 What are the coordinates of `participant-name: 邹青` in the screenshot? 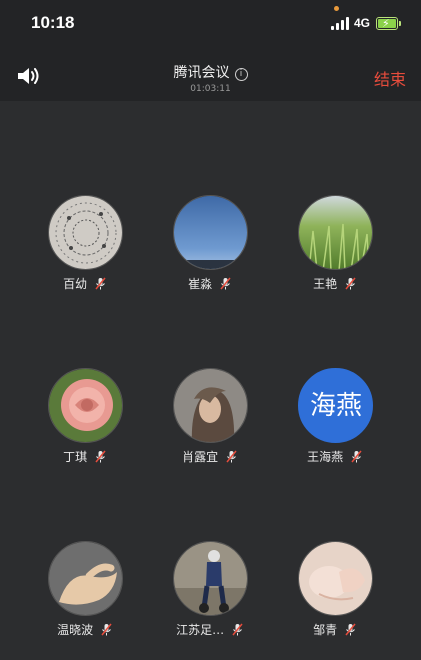 It's located at (325, 630).